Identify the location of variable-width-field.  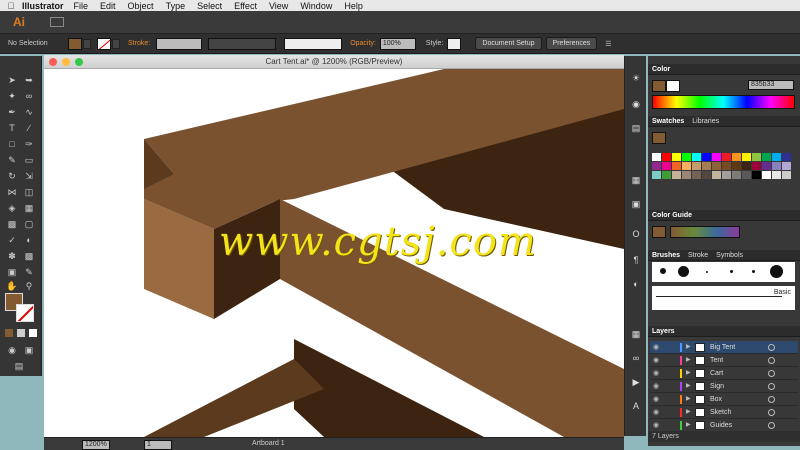
(242, 43).